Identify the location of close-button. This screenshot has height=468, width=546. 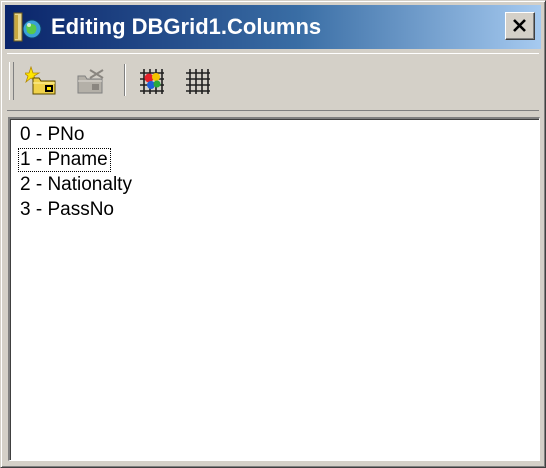
(520, 26).